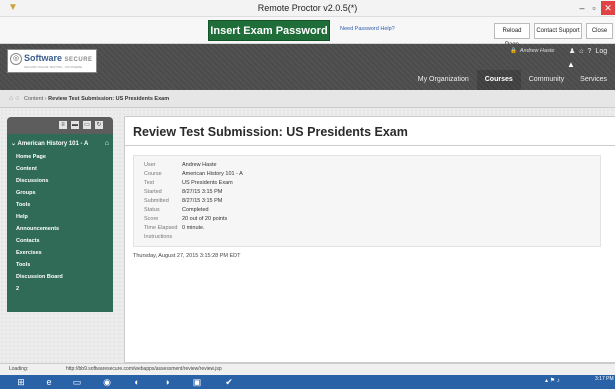  I want to click on tray-up-arrow-icon: ▴, so click(546, 381).